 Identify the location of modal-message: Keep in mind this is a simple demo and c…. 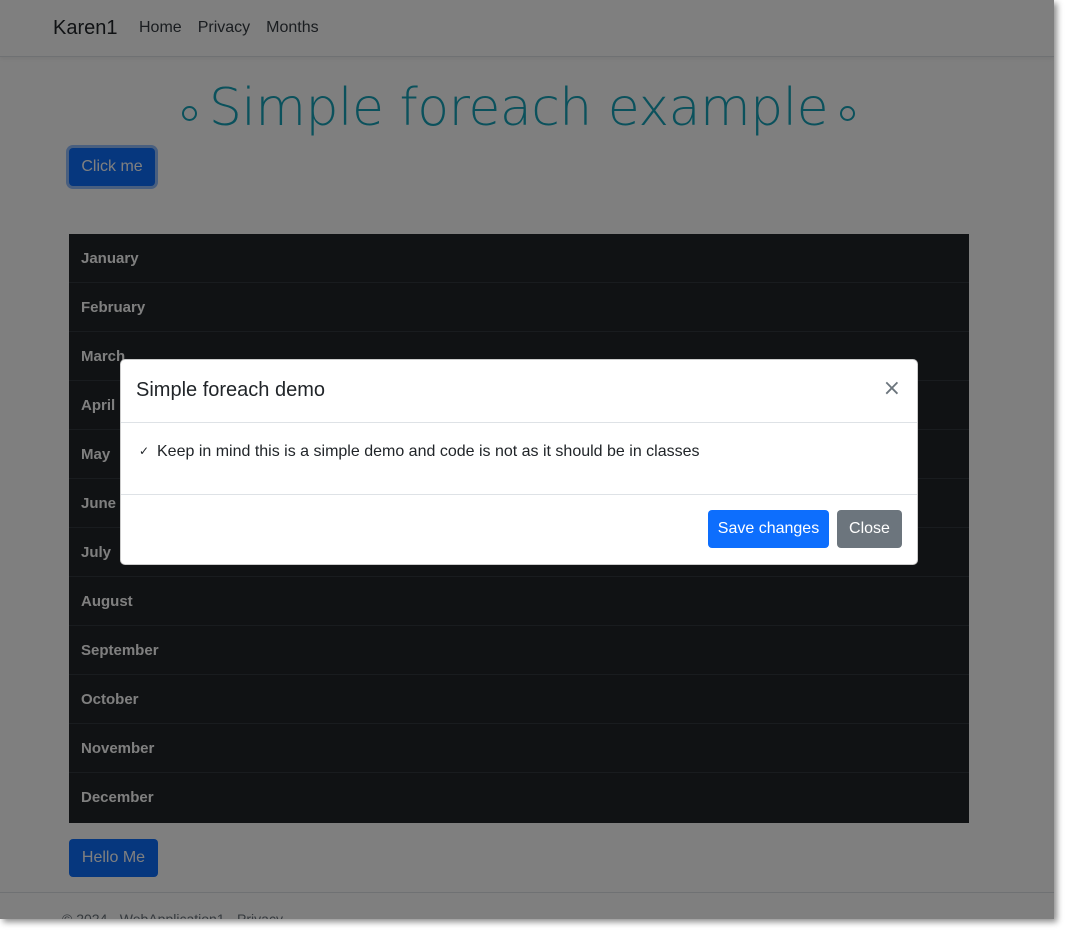
(428, 451).